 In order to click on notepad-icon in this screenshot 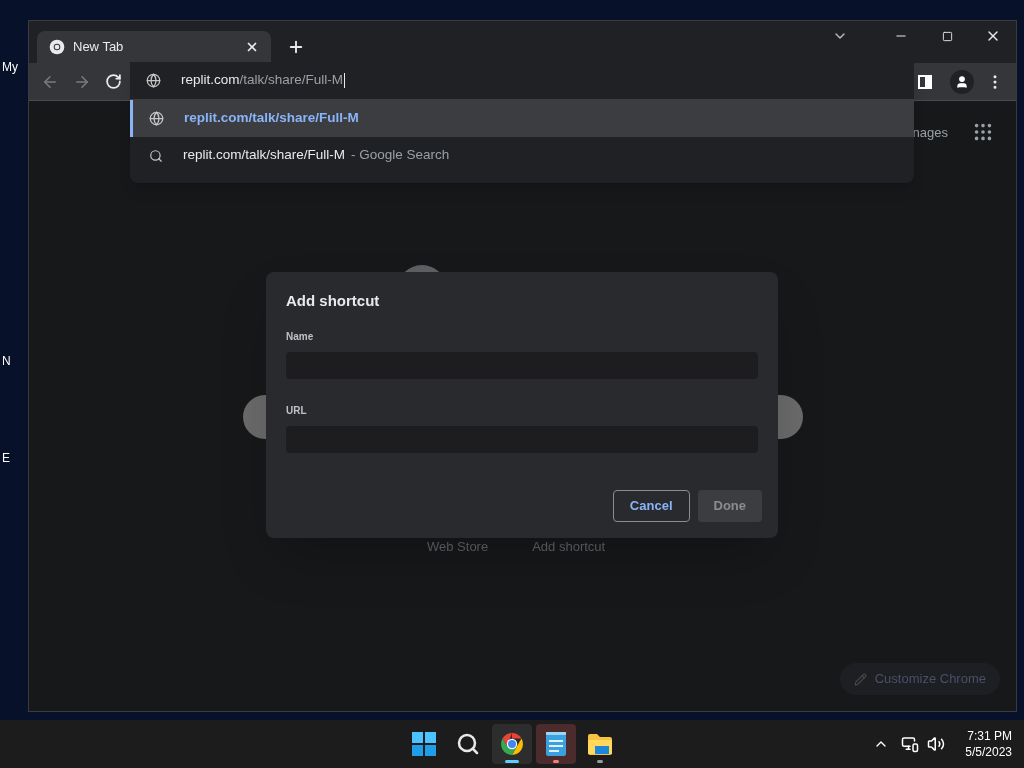, I will do `click(556, 744)`.